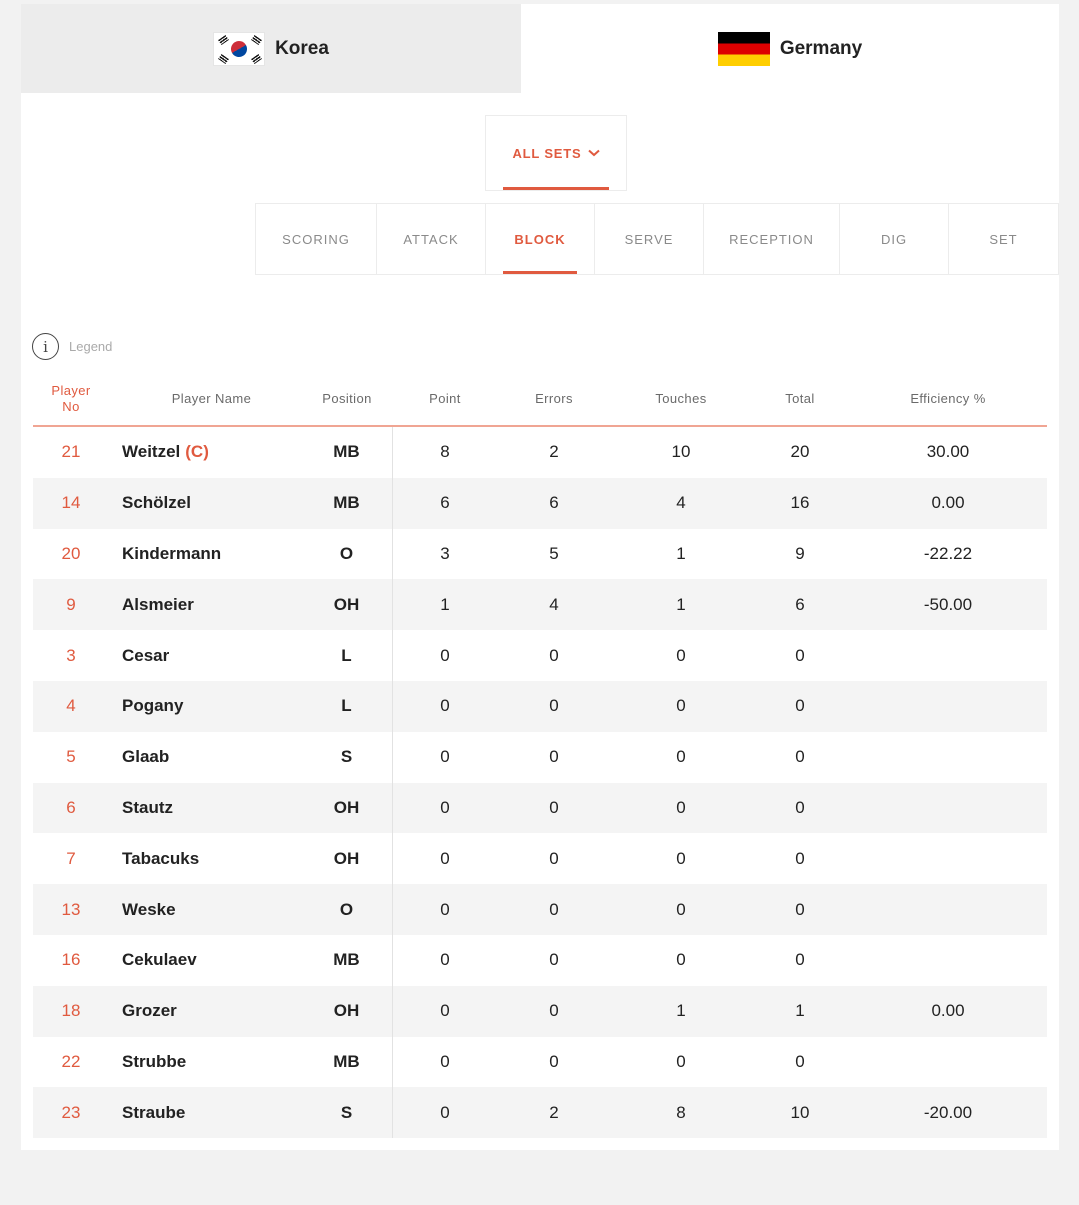 The width and height of the screenshot is (1079, 1205). I want to click on touches-value: 1, so click(681, 553).